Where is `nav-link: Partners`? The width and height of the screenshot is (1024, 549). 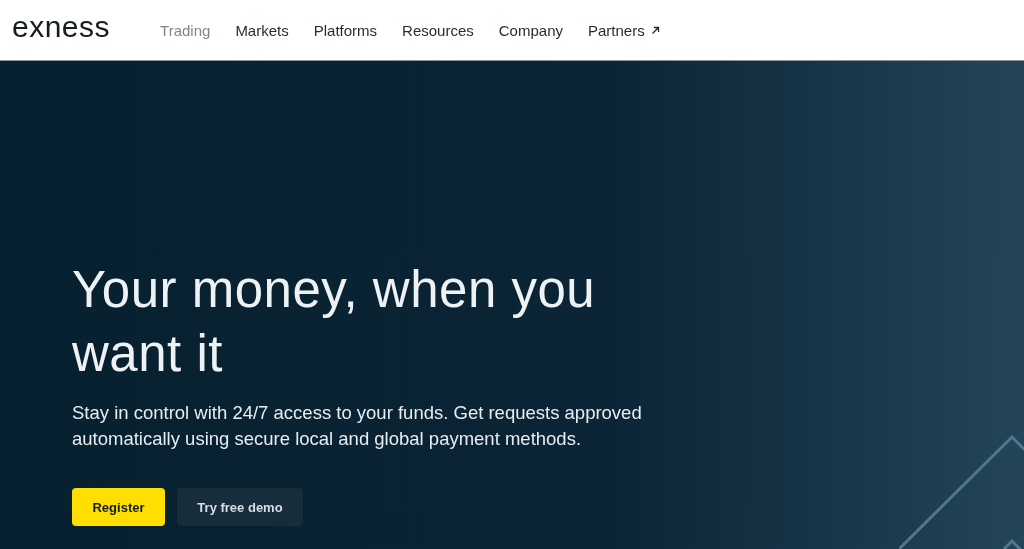 nav-link: Partners is located at coordinates (624, 30).